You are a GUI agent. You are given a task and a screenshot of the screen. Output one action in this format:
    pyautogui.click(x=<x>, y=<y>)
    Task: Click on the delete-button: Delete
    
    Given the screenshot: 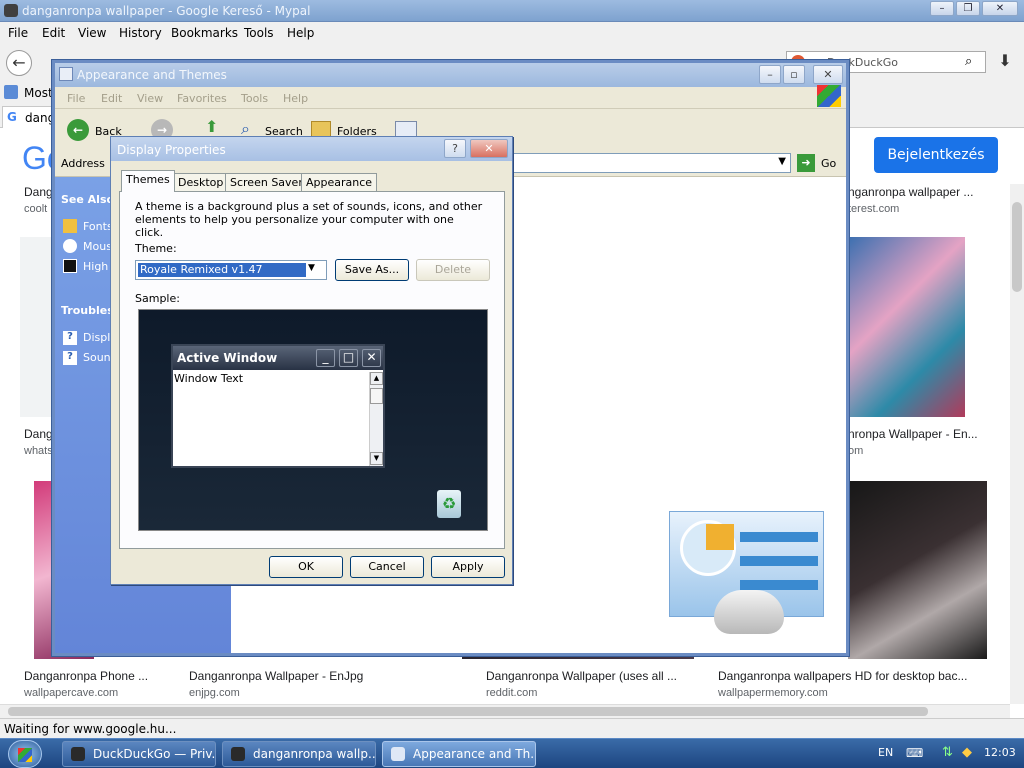 What is the action you would take?
    pyautogui.click(x=453, y=270)
    